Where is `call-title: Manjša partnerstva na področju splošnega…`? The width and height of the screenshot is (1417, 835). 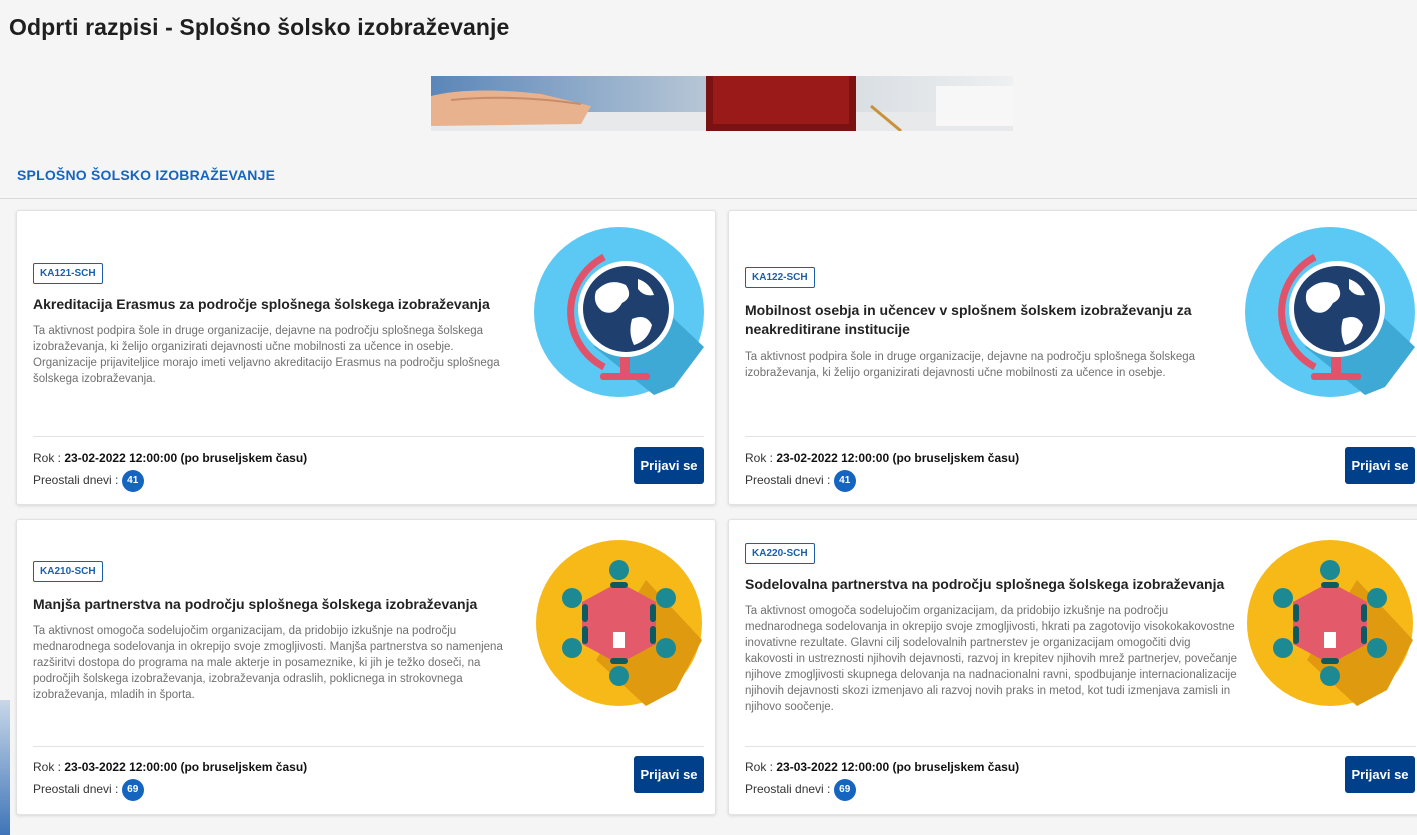
call-title: Manjša partnerstva na področju splošnega… is located at coordinates (273, 604).